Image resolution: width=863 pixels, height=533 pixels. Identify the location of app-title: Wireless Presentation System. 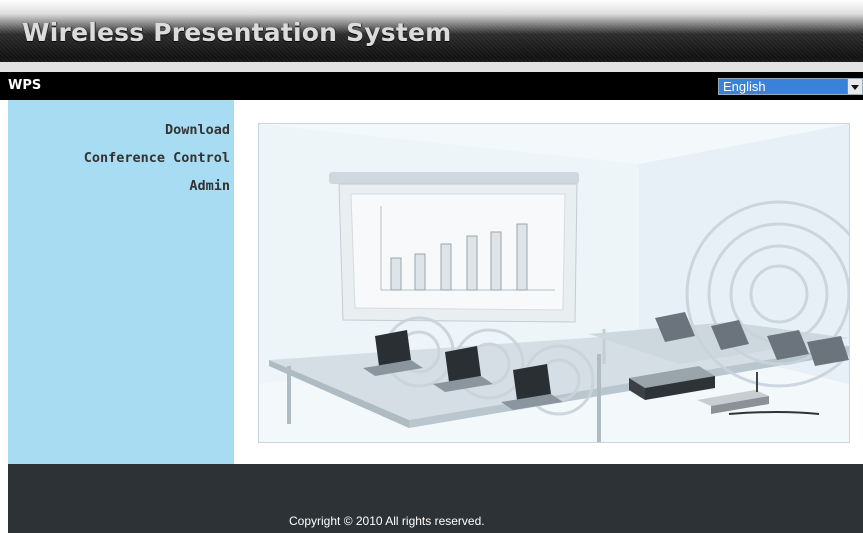
(237, 32).